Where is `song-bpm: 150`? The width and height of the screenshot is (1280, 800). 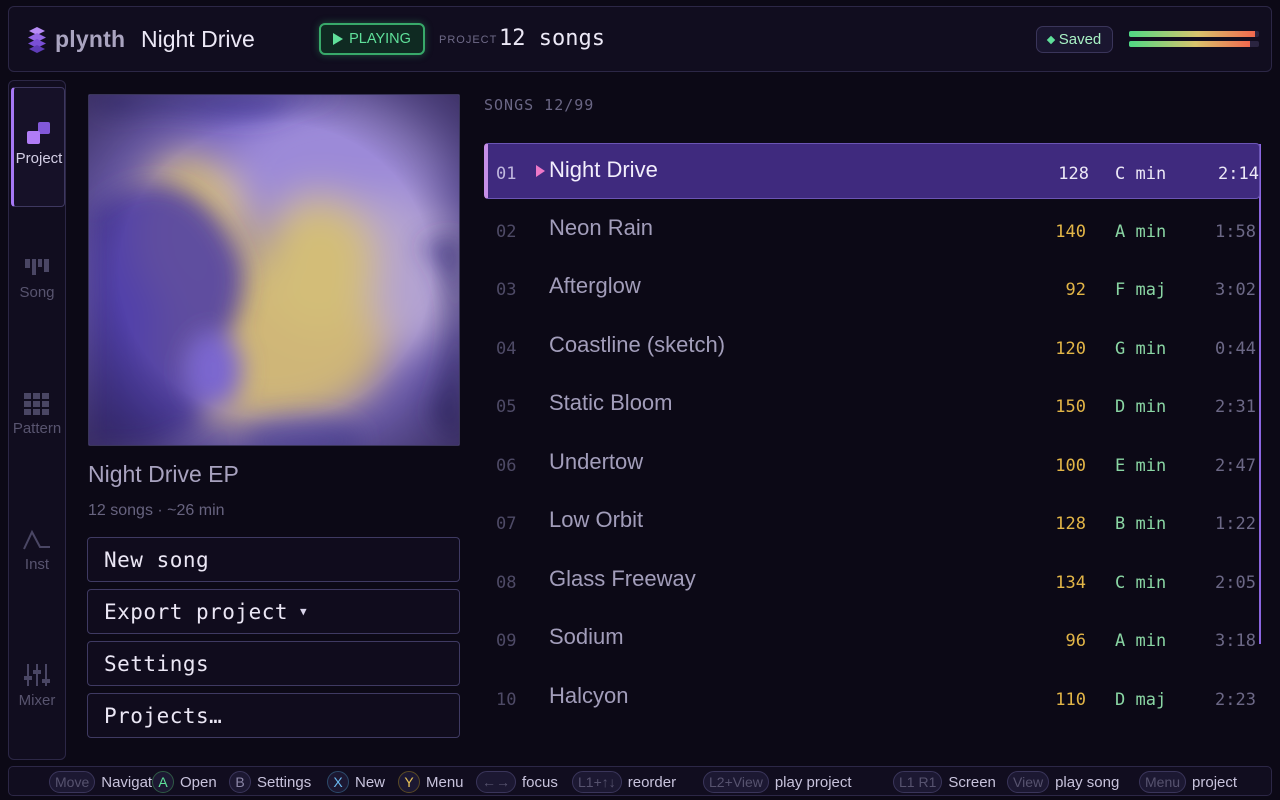 song-bpm: 150 is located at coordinates (1070, 407).